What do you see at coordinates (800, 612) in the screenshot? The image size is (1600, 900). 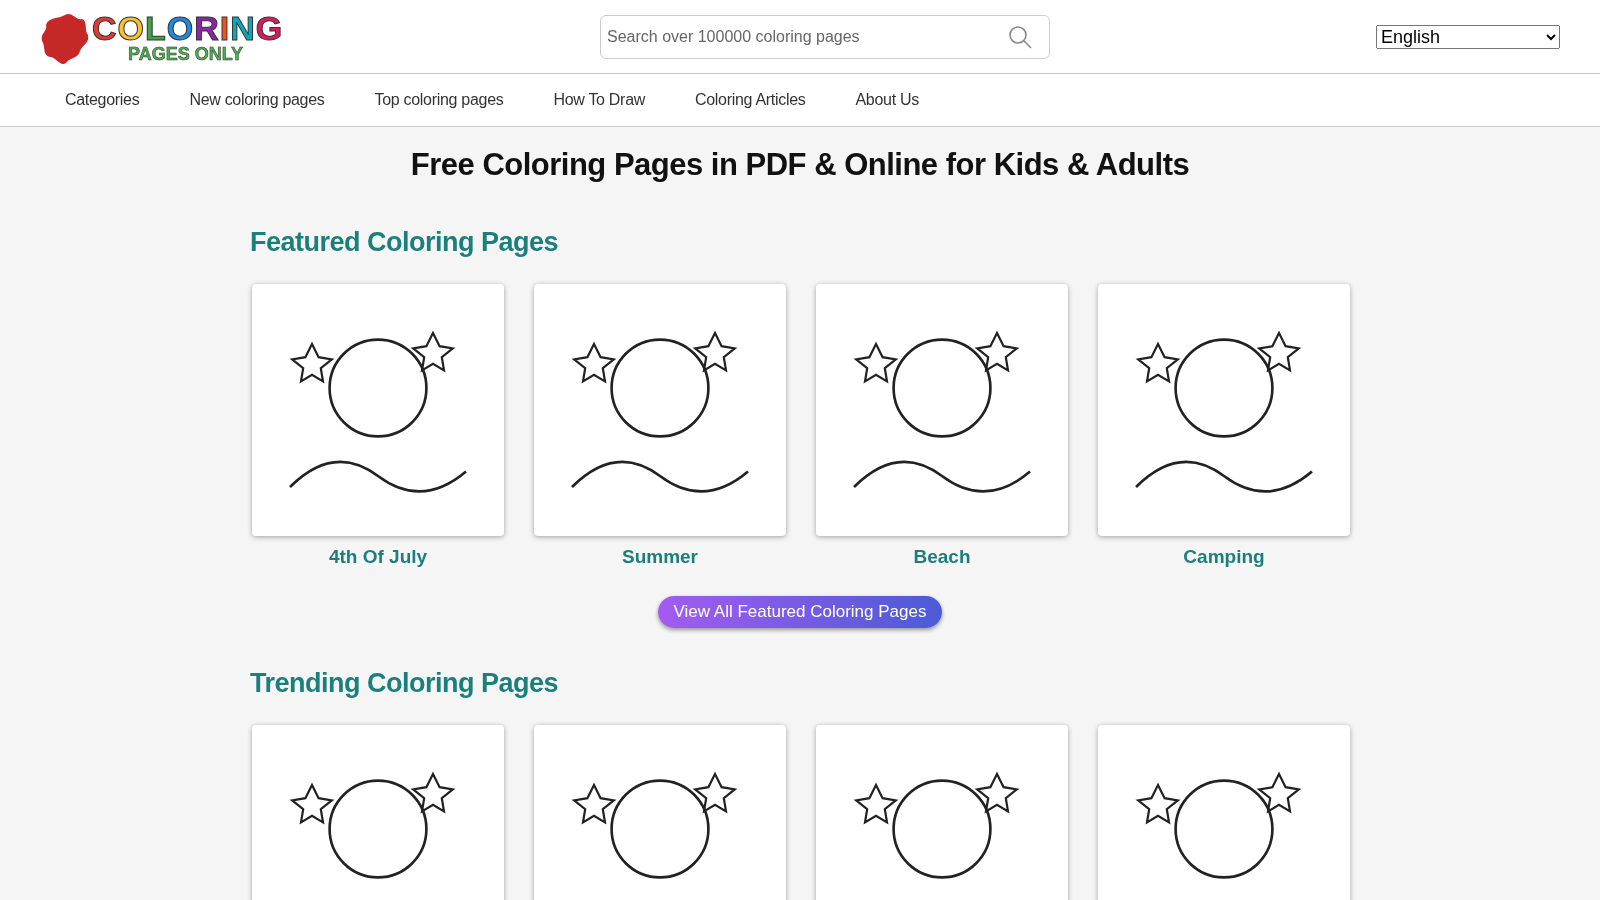 I see `view-all-button: View All Featured Coloring Pages` at bounding box center [800, 612].